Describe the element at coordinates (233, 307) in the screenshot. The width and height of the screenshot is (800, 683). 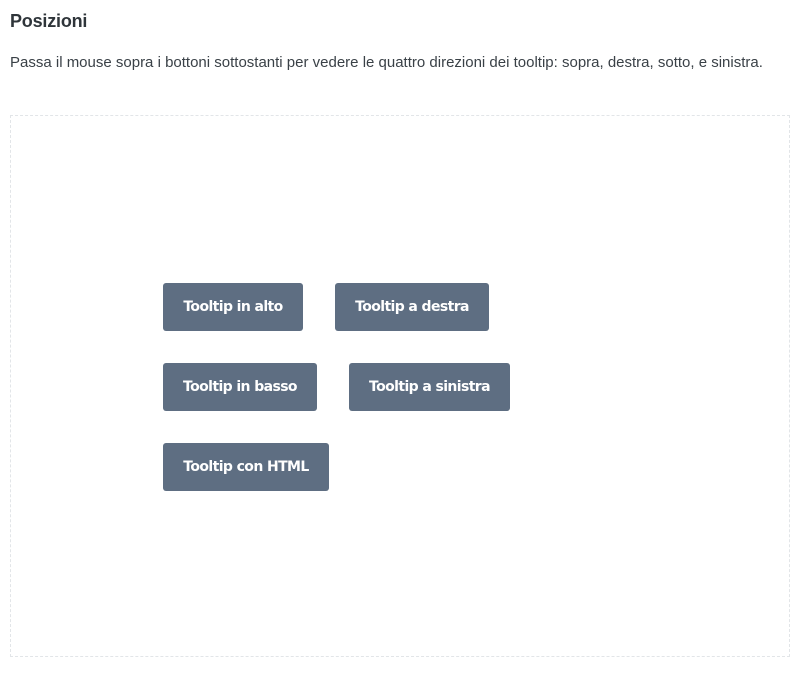
I see `tooltip-top-button: Tooltip in alto` at that location.